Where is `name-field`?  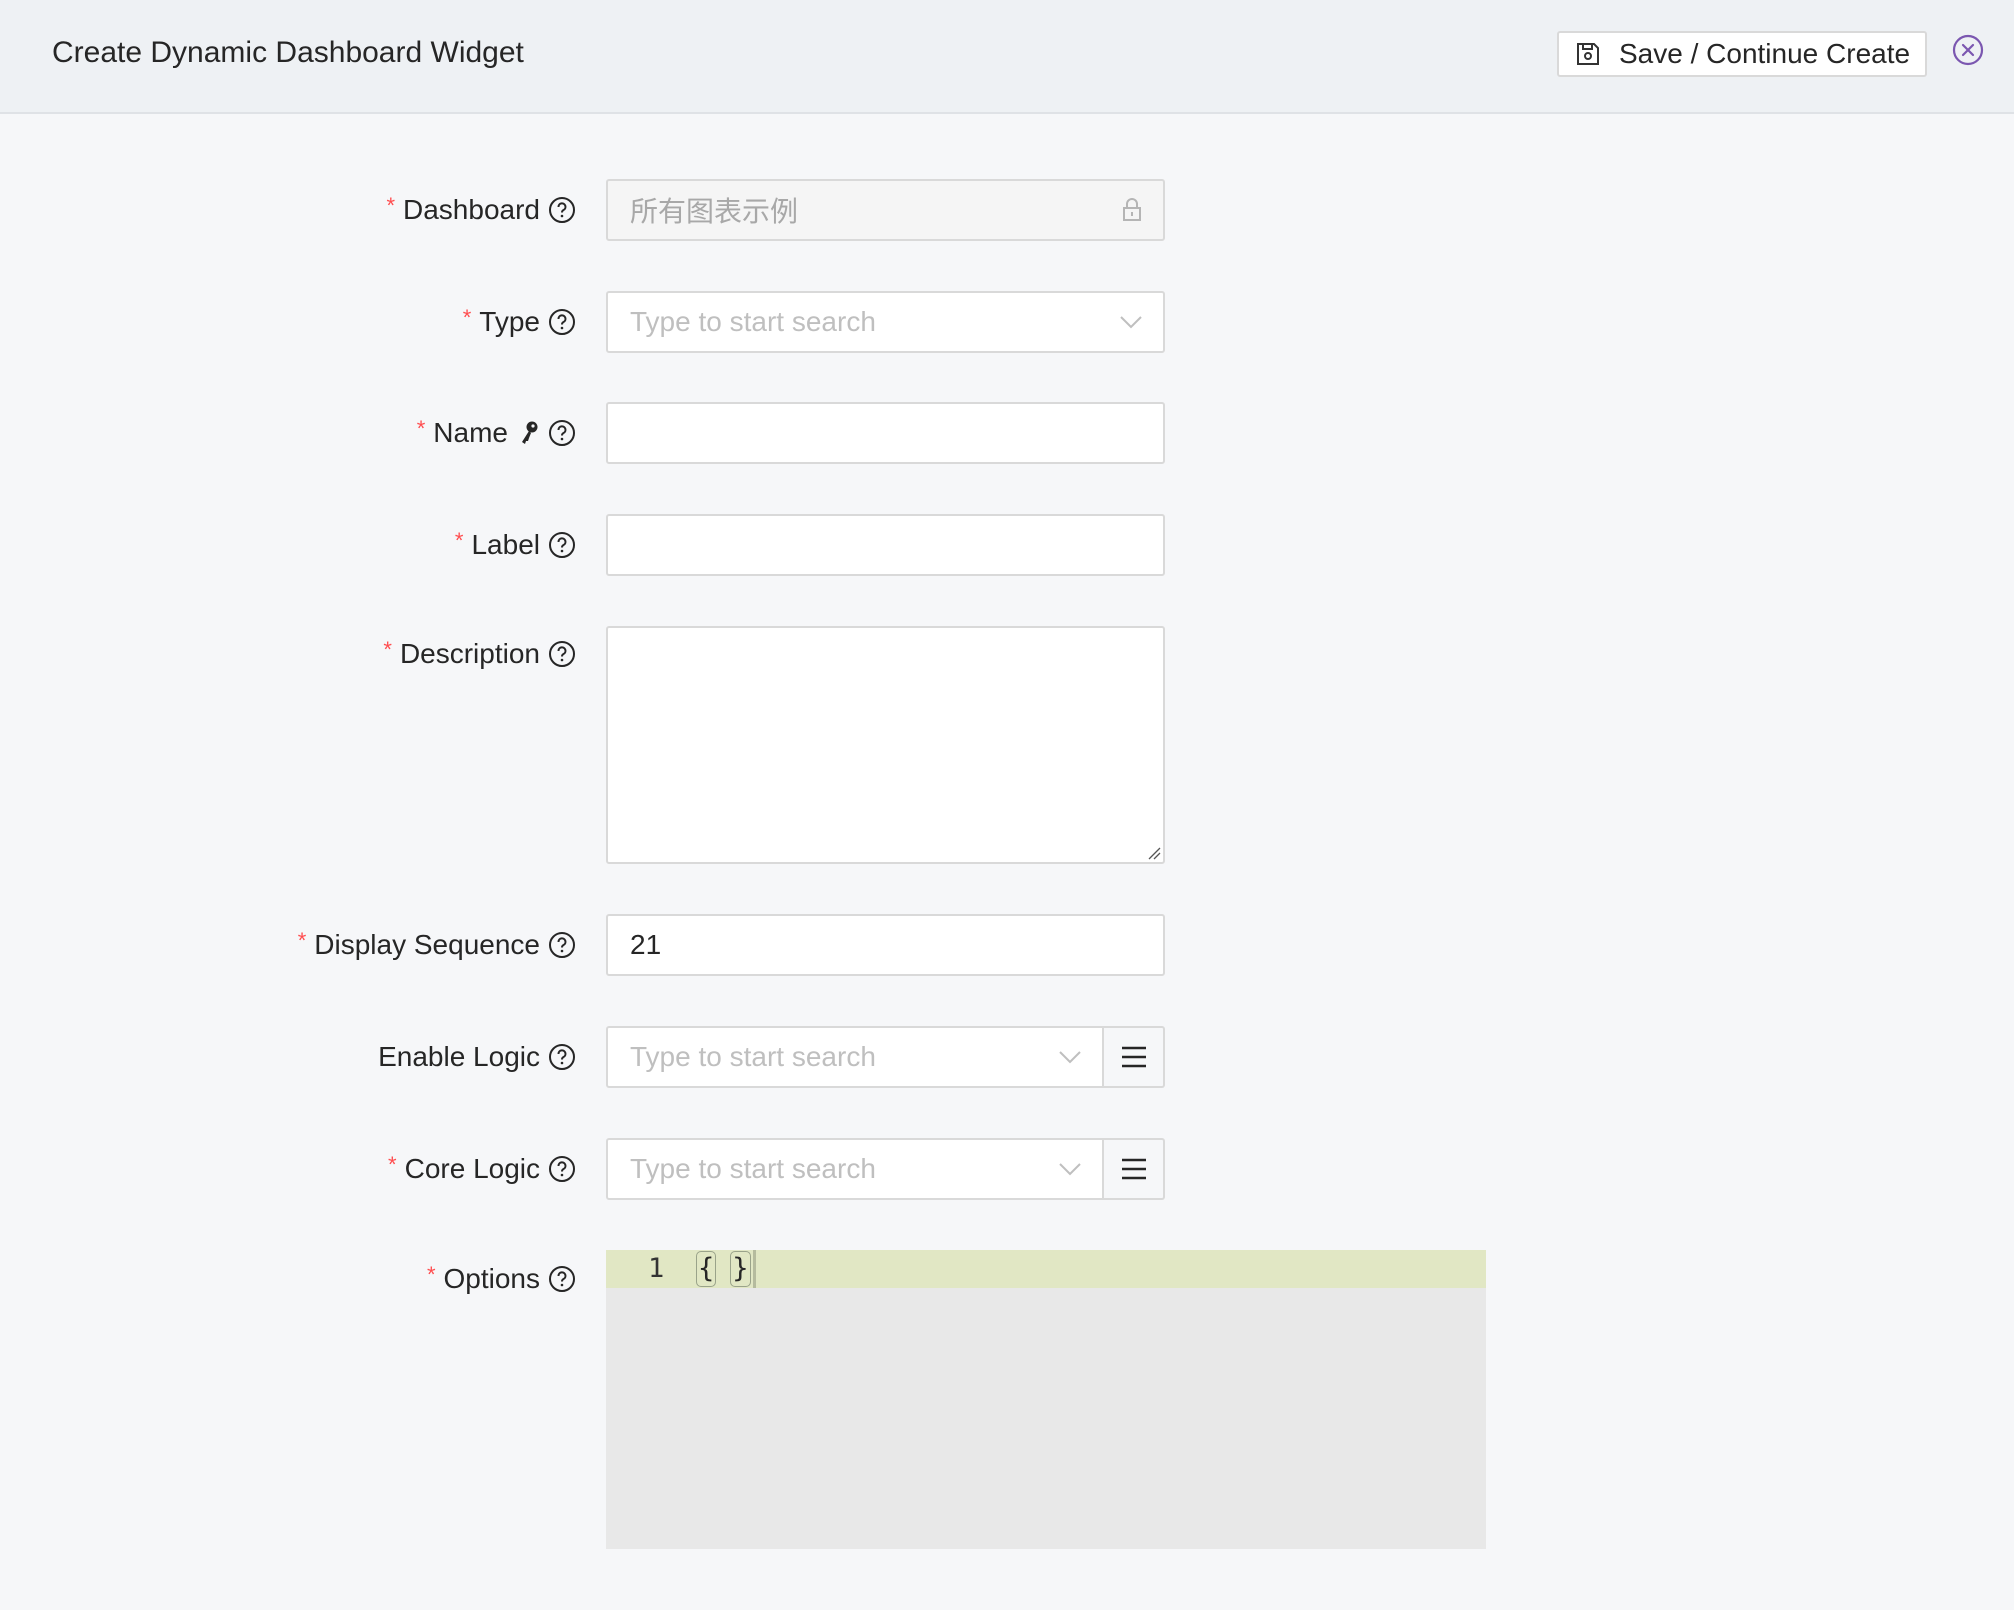 name-field is located at coordinates (885, 433).